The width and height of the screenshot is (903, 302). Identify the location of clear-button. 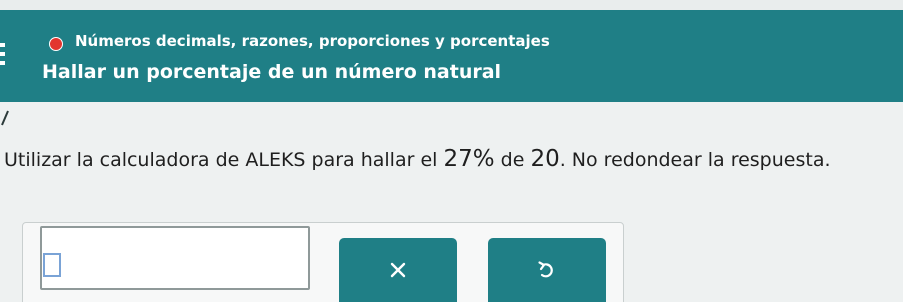
(398, 270).